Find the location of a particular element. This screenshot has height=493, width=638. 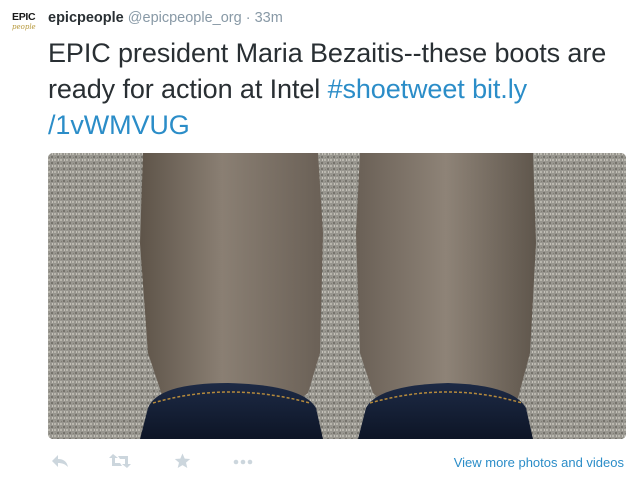

more-dots-icon is located at coordinates (243, 463).